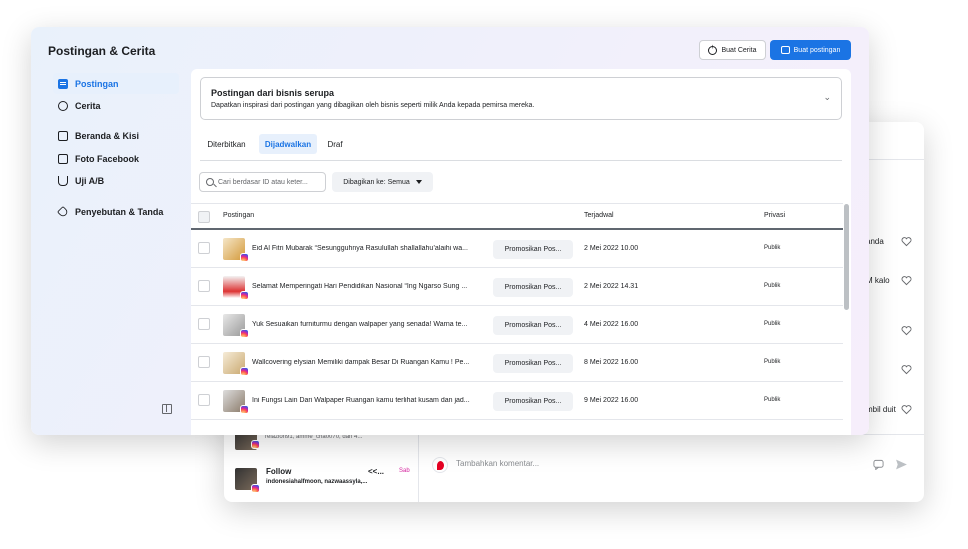  What do you see at coordinates (107, 158) in the screenshot?
I see `sidebar-item-label: Foto Facebook` at bounding box center [107, 158].